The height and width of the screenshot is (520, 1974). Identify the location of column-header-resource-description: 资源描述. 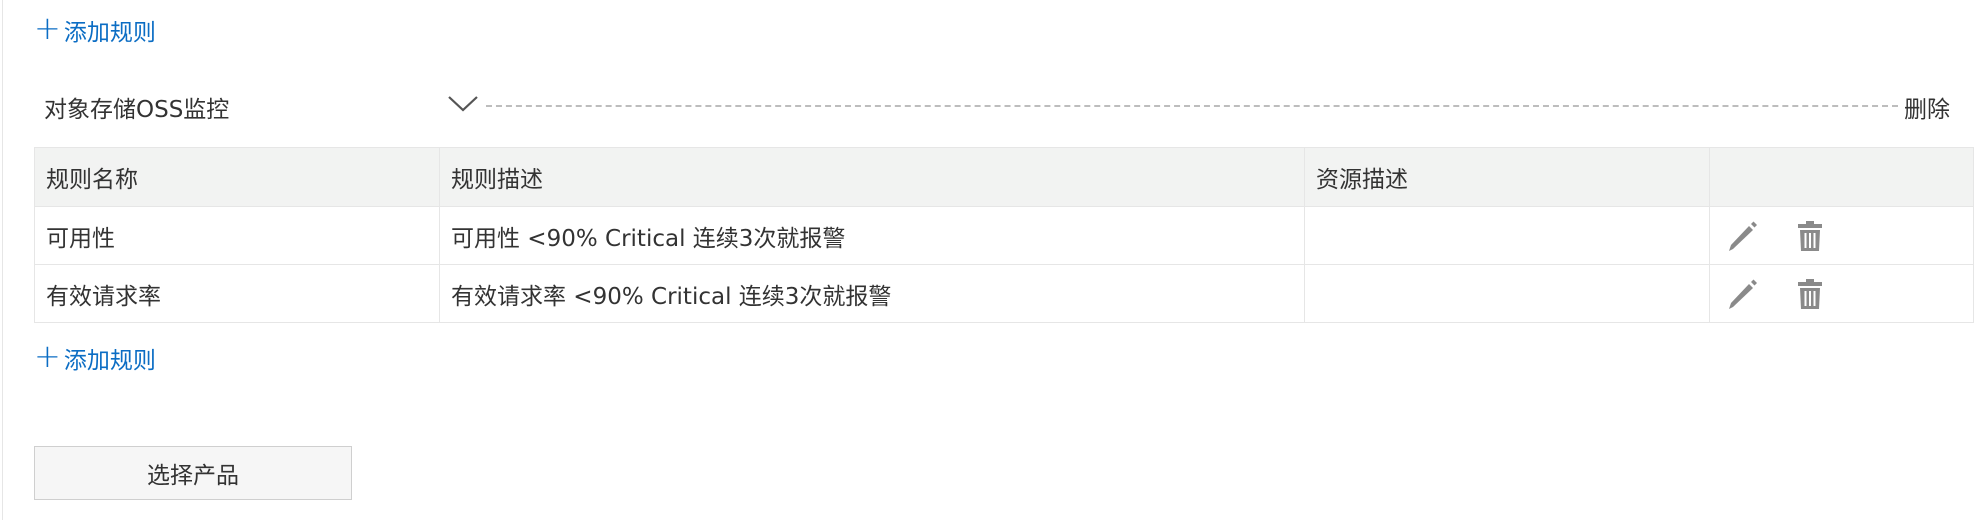
(1507, 177).